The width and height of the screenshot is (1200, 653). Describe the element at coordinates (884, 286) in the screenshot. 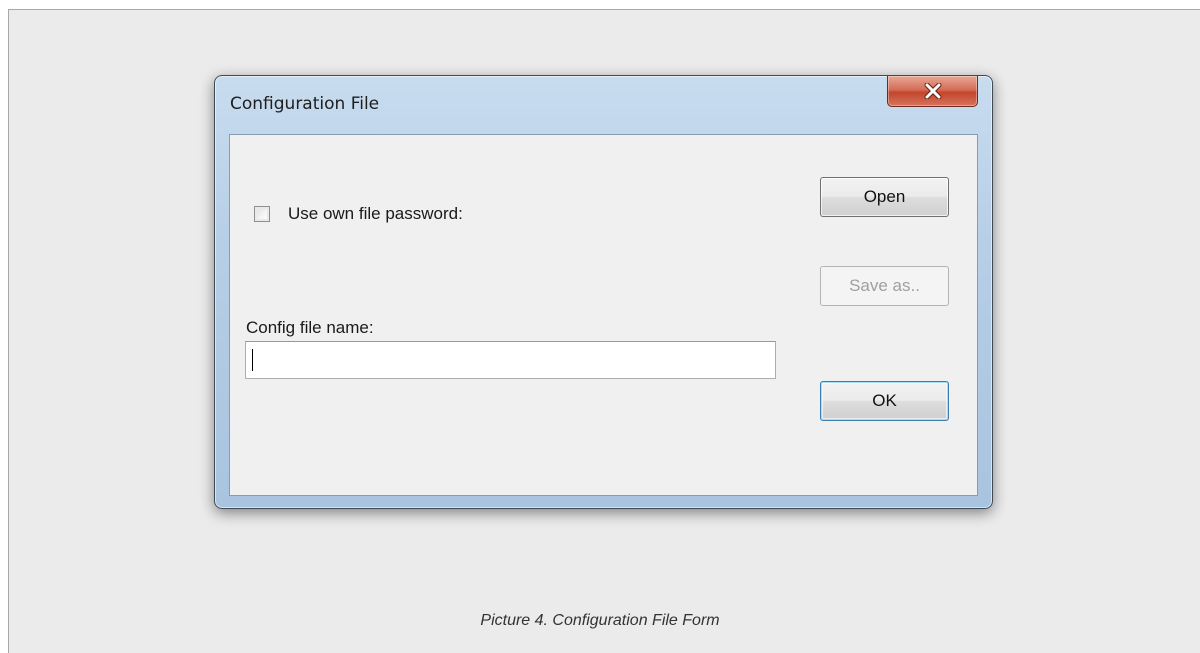

I see `save-as-button: Save as..` at that location.